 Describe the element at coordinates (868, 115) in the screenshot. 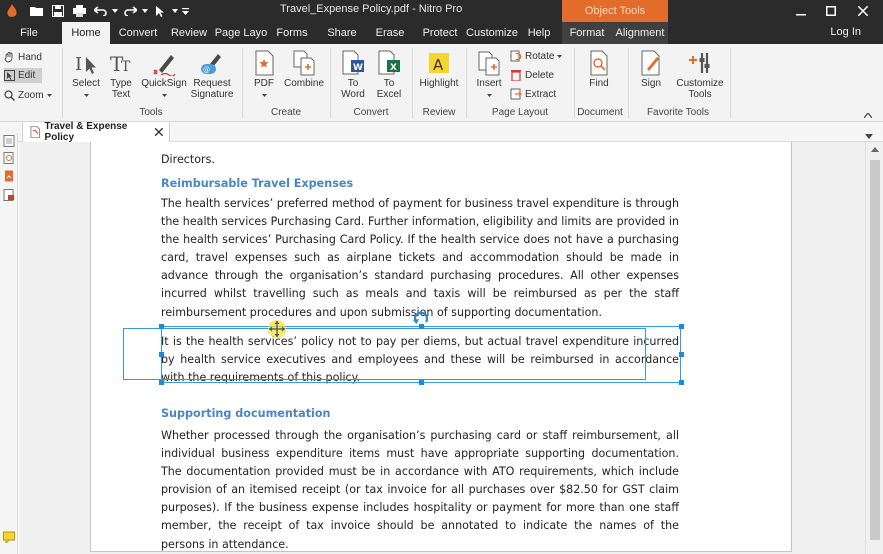

I see `ribbon-collapse-icon` at that location.